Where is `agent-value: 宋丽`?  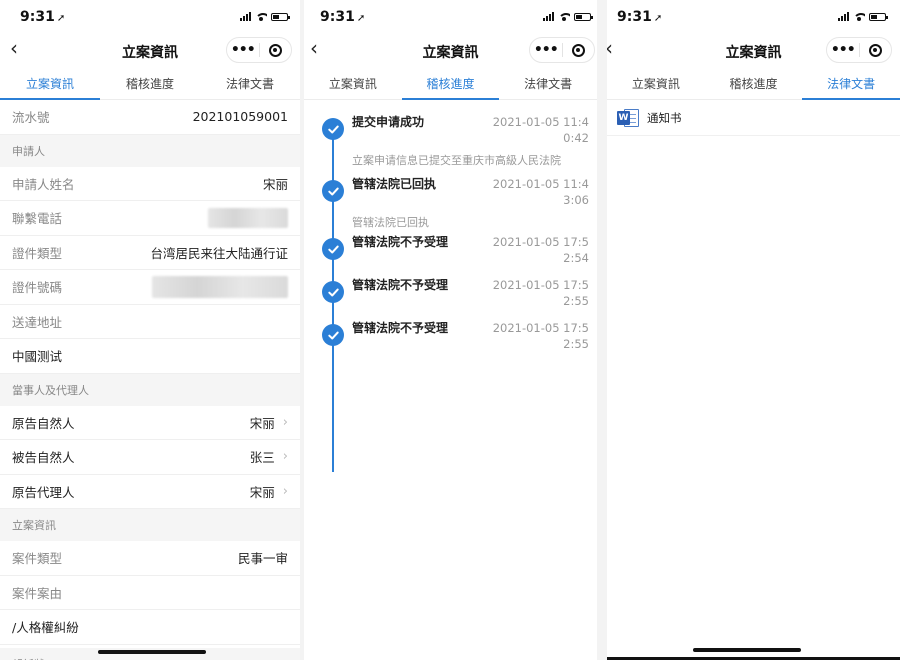
agent-value: 宋丽 is located at coordinates (262, 492).